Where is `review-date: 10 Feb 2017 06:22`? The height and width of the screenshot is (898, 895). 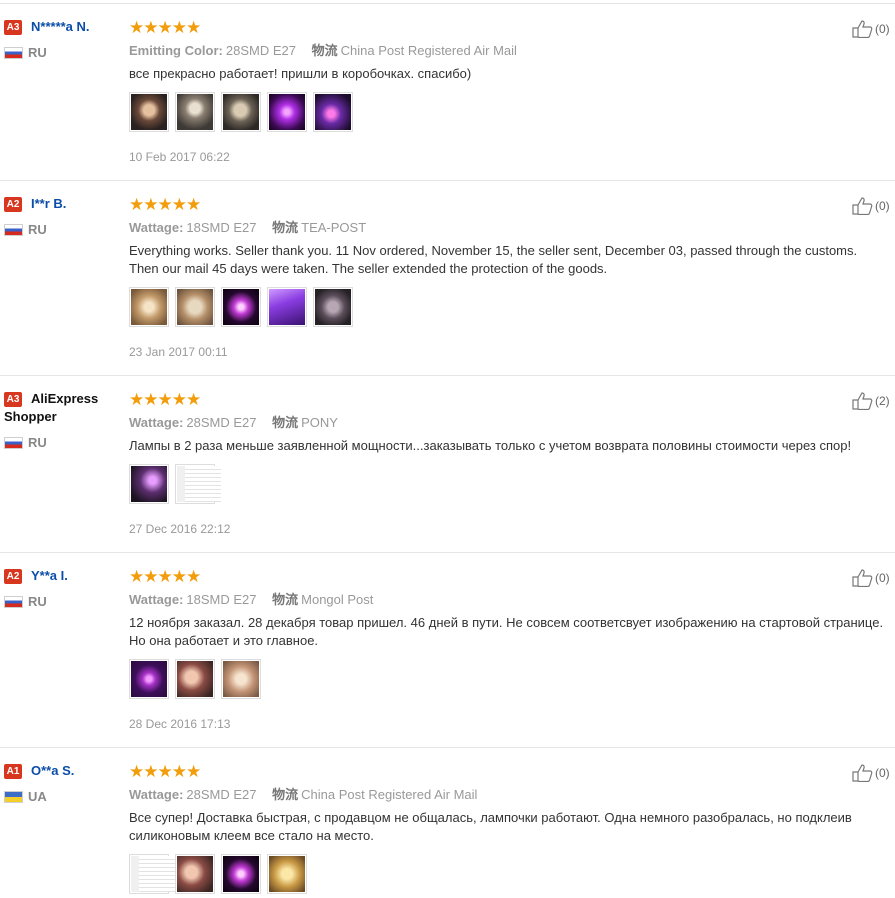
review-date: 10 Feb 2017 06:22 is located at coordinates (179, 157).